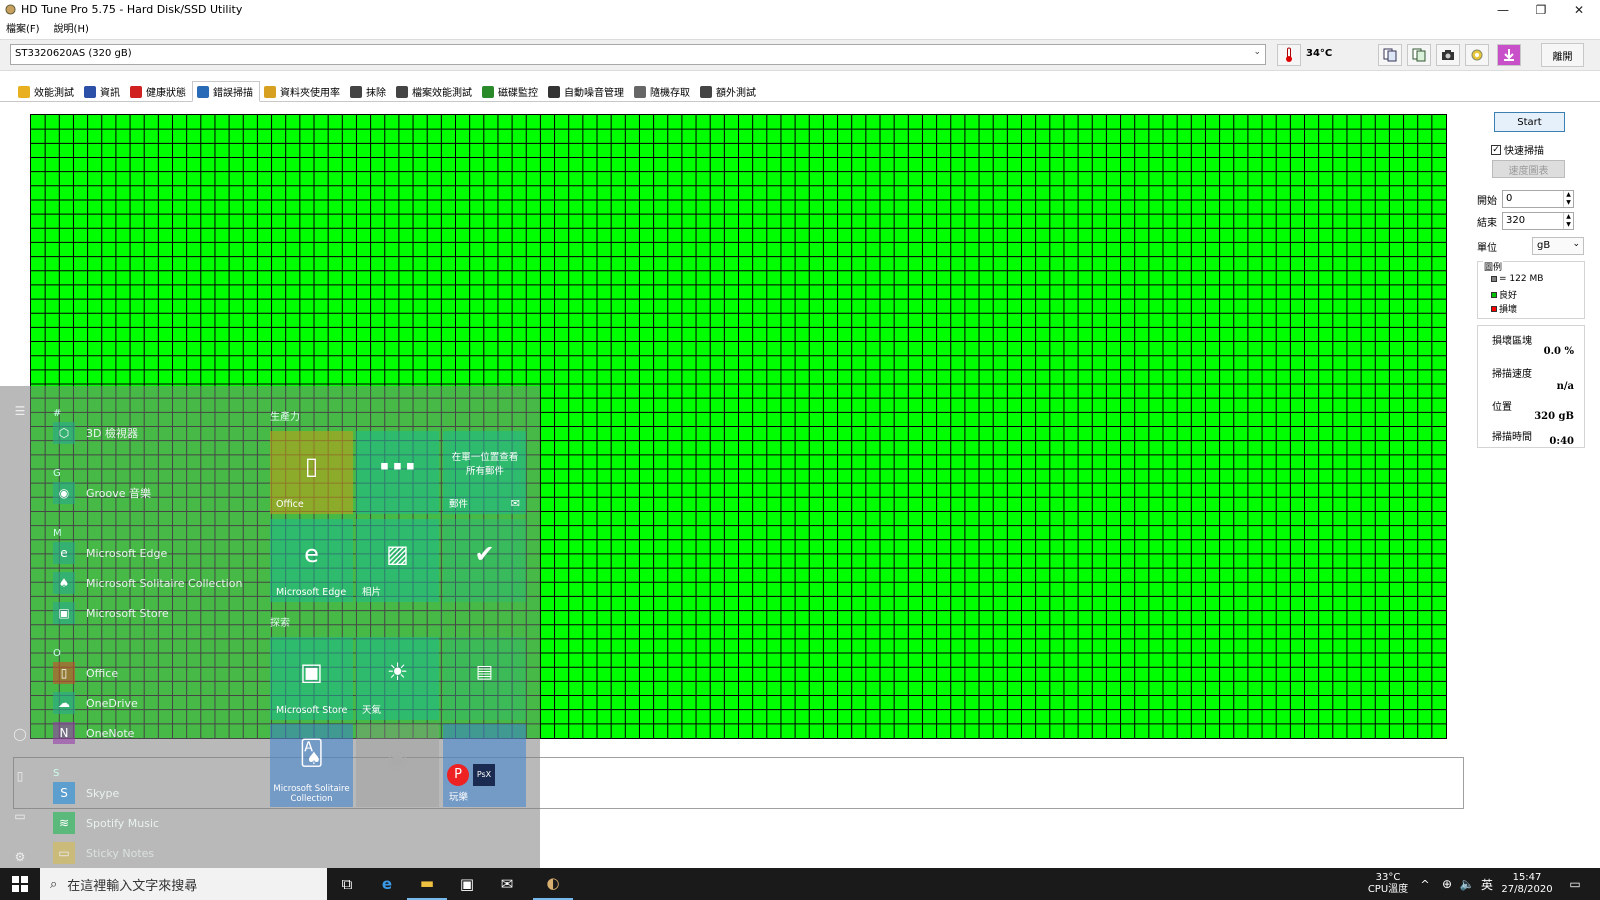 This screenshot has width=1600, height=900. What do you see at coordinates (1425, 884) in the screenshot?
I see `chevron-up-icon: ^` at bounding box center [1425, 884].